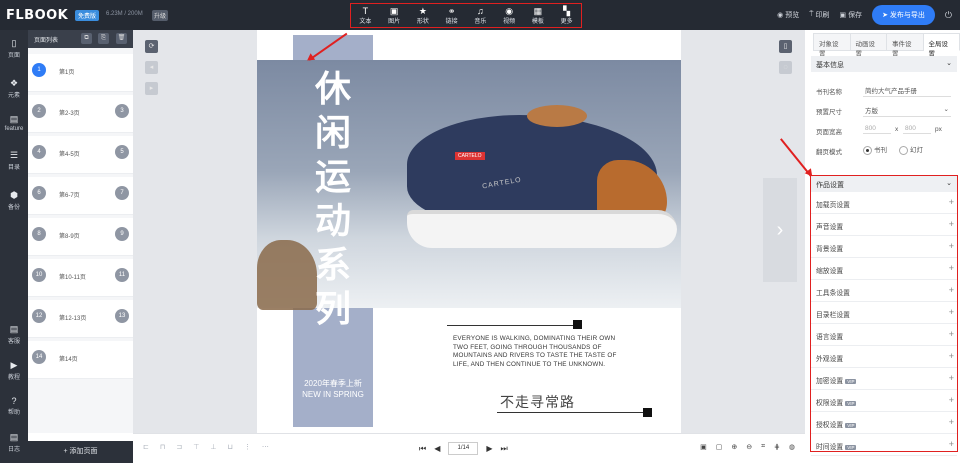 This screenshot has height=463, width=960. Describe the element at coordinates (703, 447) in the screenshot. I see `fit-page-icon: ▣` at that location.